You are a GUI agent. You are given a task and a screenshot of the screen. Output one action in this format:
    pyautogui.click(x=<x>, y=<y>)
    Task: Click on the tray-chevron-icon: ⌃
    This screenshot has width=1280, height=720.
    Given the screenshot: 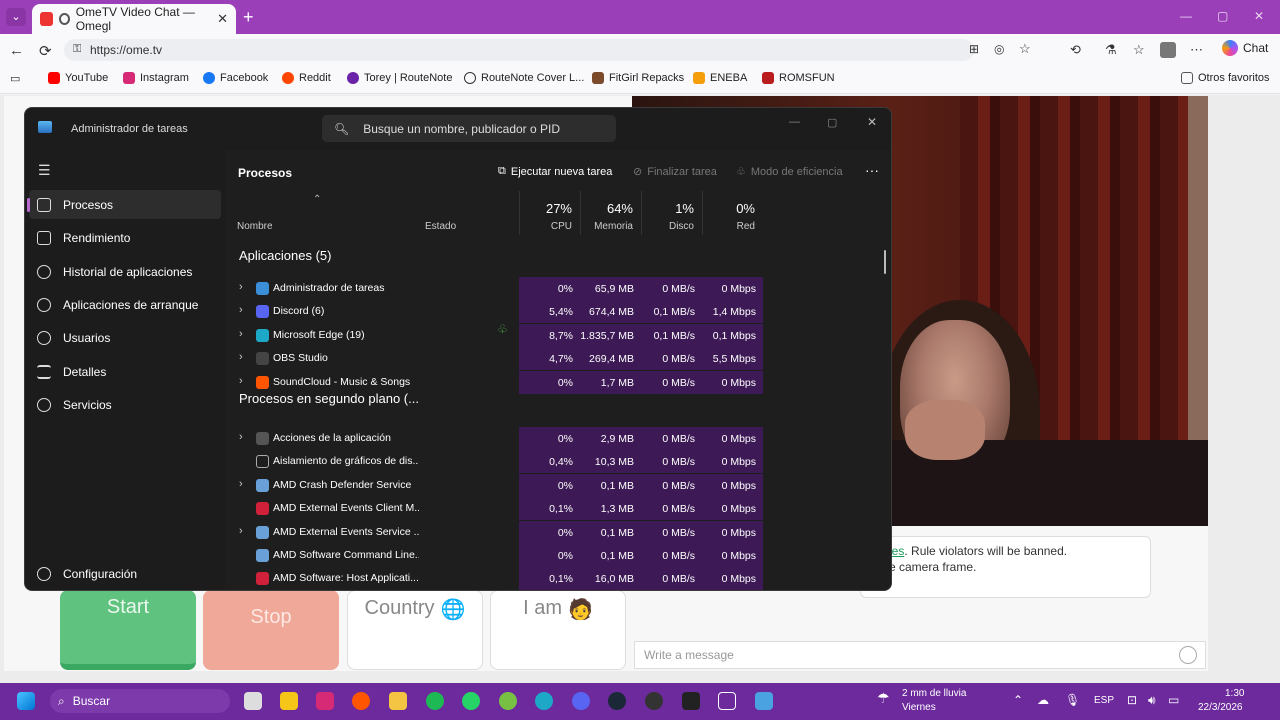 What is the action you would take?
    pyautogui.click(x=1018, y=700)
    